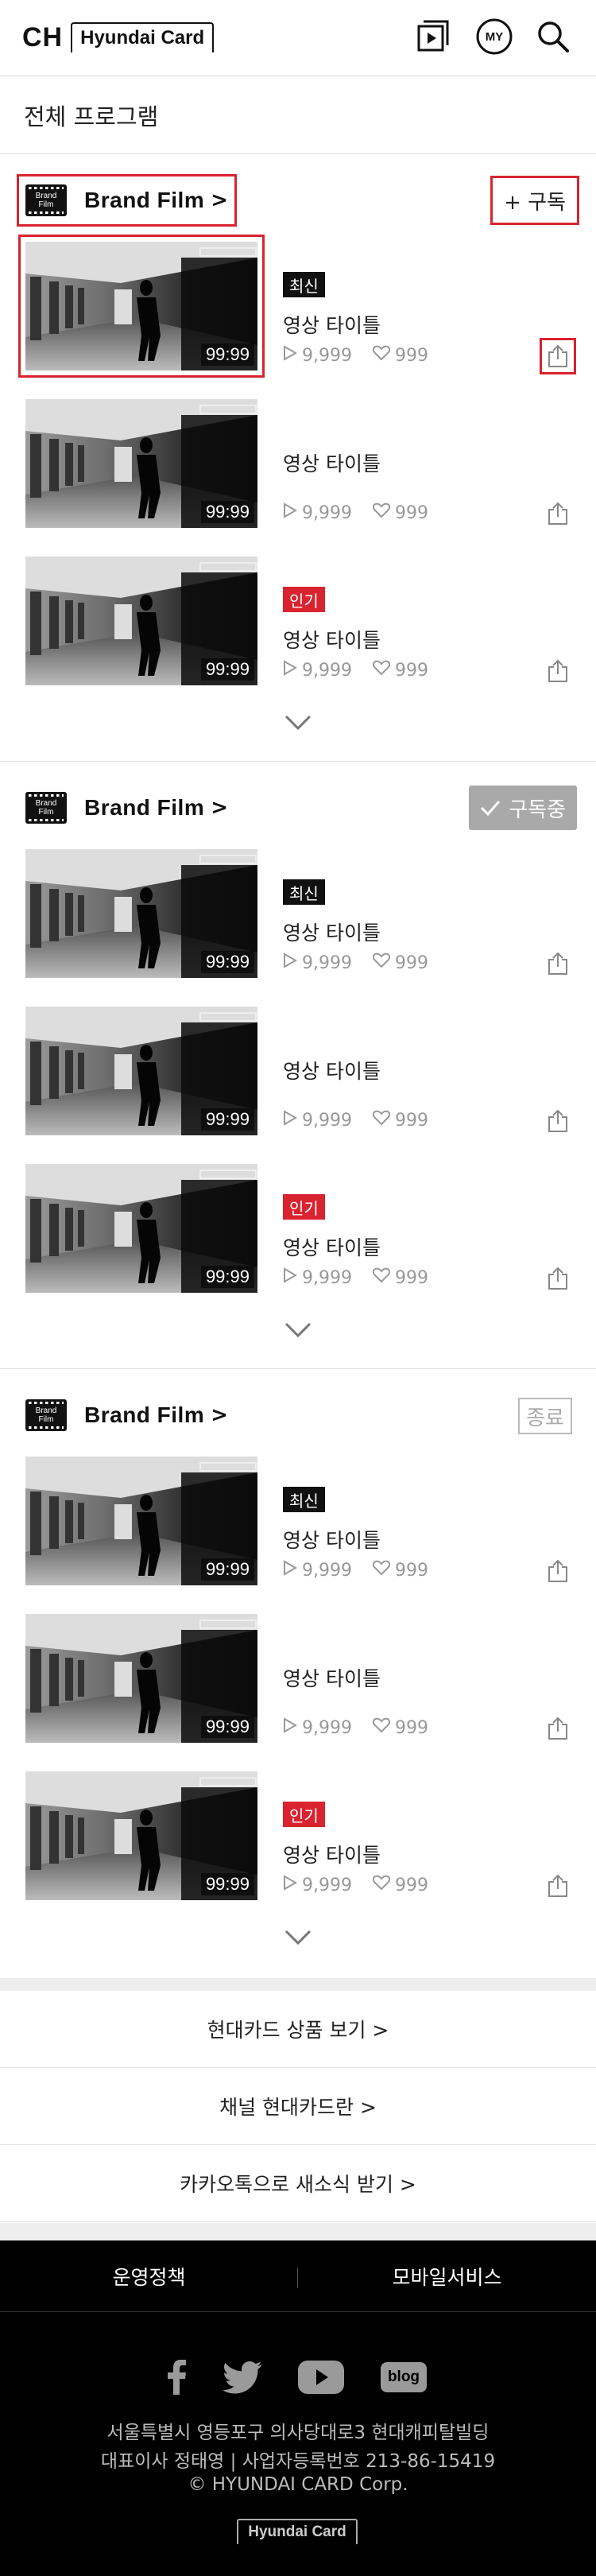 The height and width of the screenshot is (2576, 596). I want to click on brand-name: Brand Film, so click(144, 200).